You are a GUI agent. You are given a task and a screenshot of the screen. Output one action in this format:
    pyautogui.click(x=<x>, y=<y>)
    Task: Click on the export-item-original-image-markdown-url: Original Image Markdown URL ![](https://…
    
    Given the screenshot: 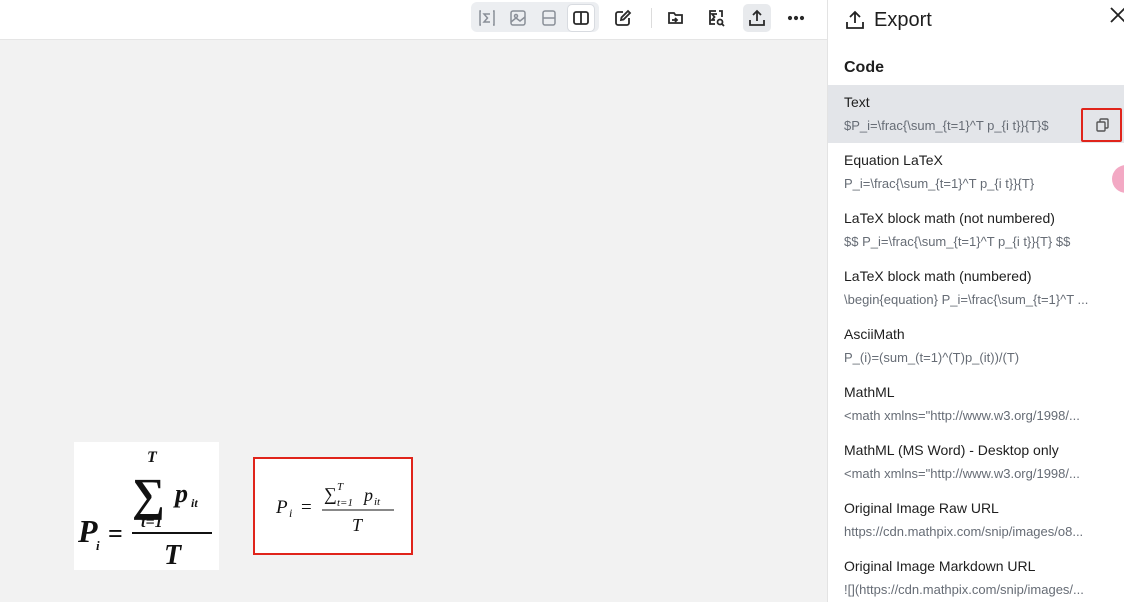 What is the action you would take?
    pyautogui.click(x=976, y=575)
    